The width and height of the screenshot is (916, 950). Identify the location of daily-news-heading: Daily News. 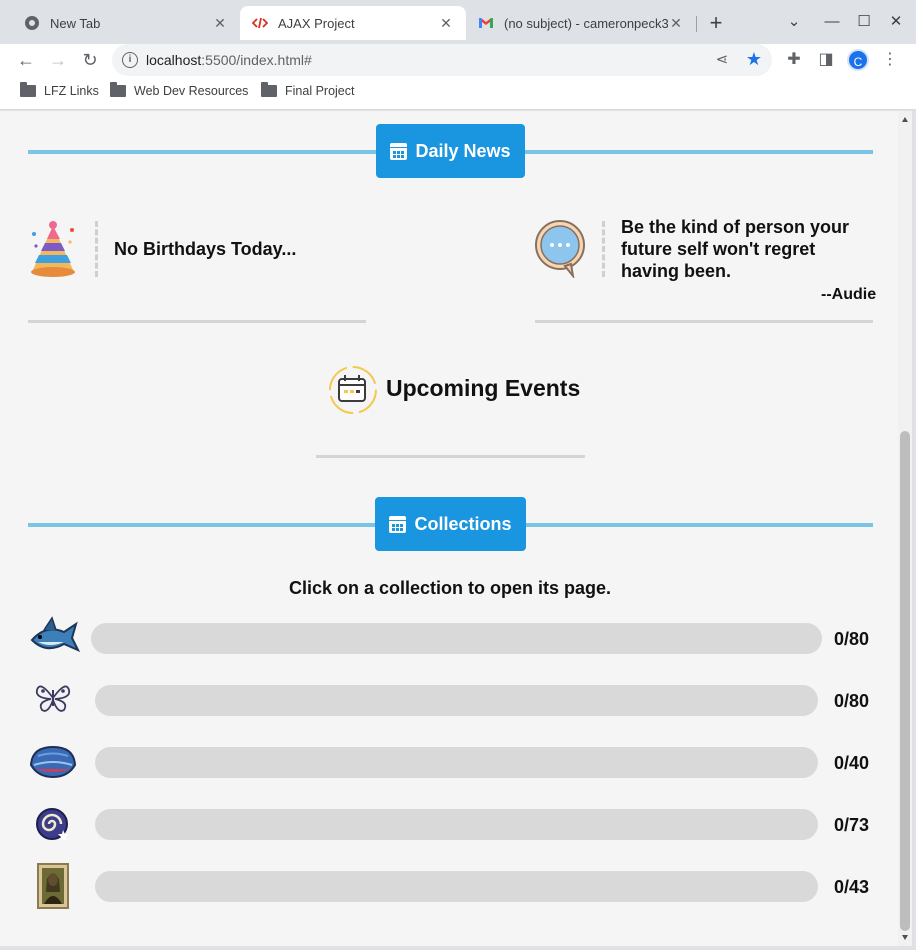
(463, 150).